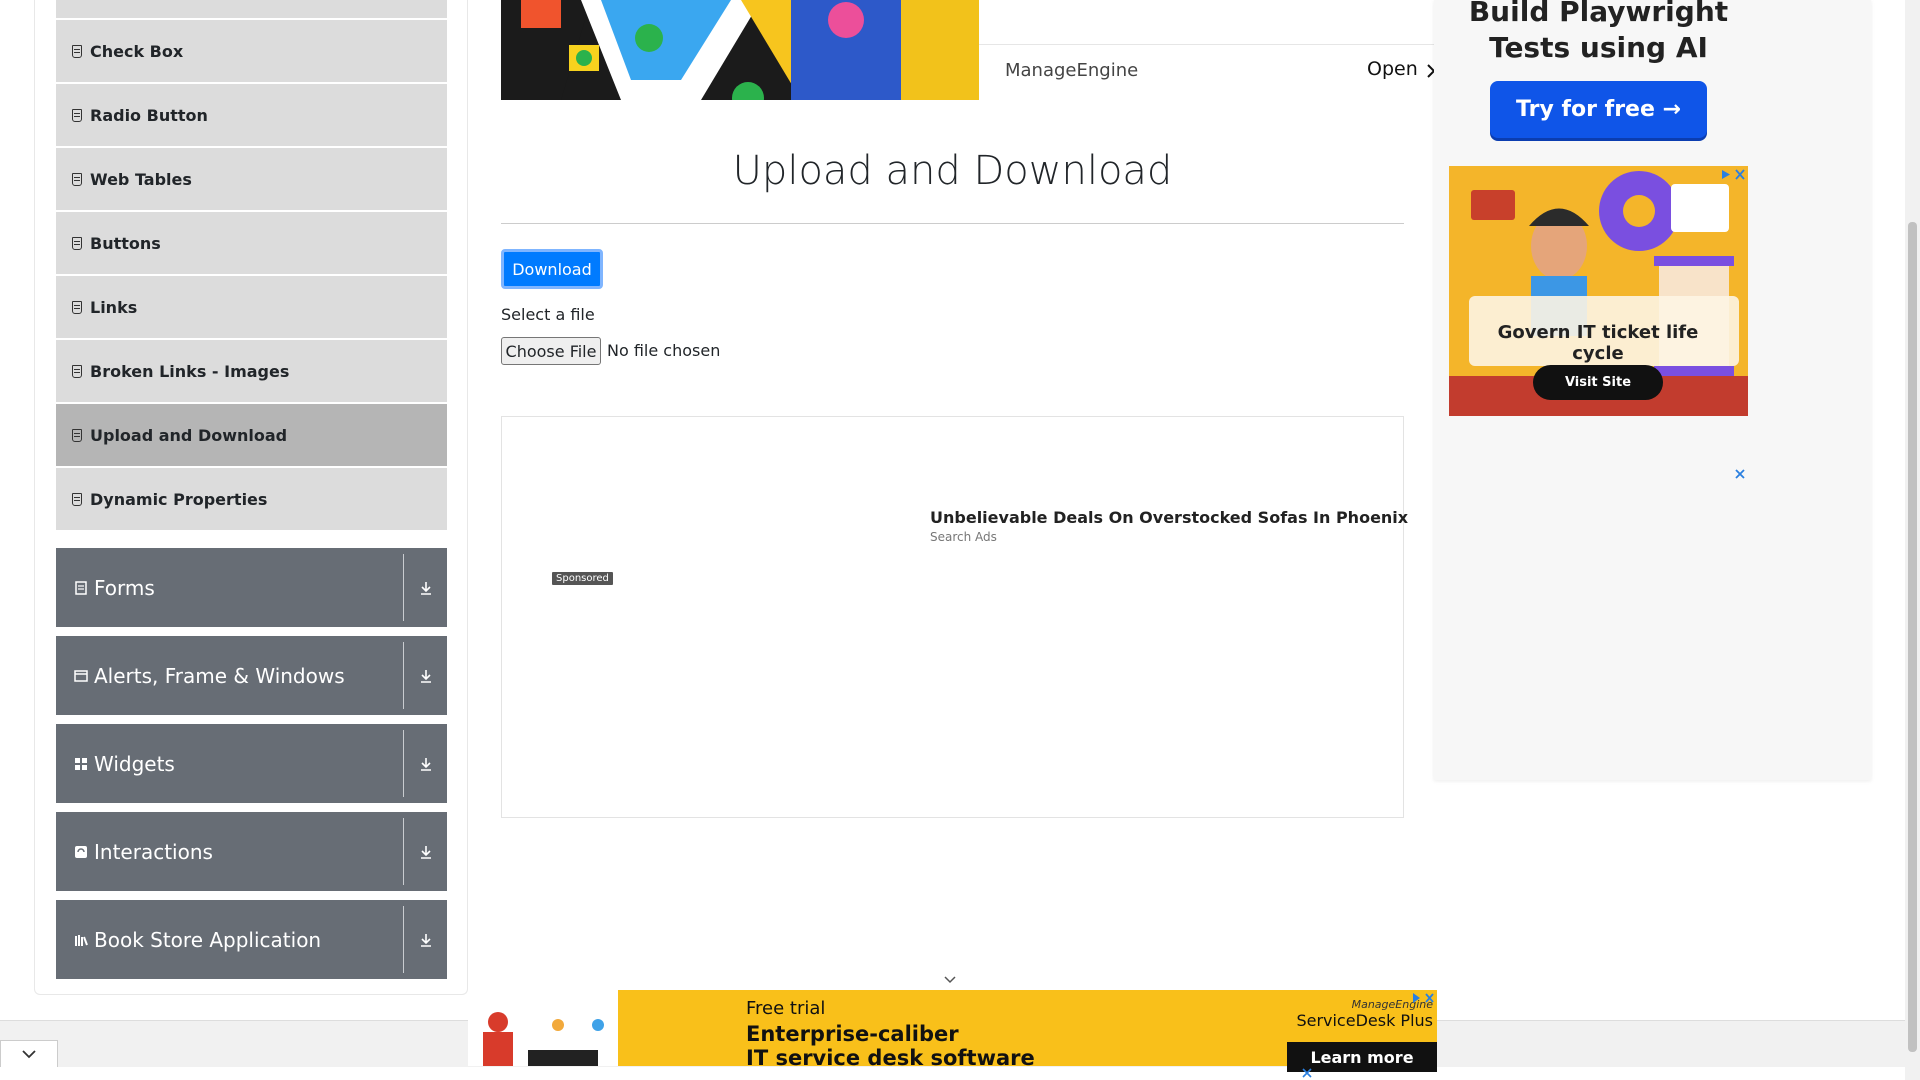 This screenshot has width=1920, height=1080. Describe the element at coordinates (548, 314) in the screenshot. I see `select-file-label: Select a file` at that location.